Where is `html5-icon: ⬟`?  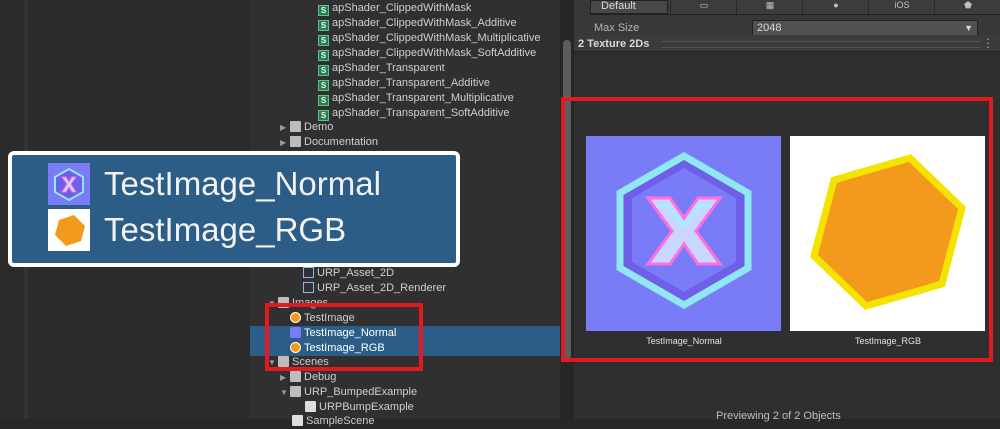
html5-icon: ⬟ is located at coordinates (968, 5).